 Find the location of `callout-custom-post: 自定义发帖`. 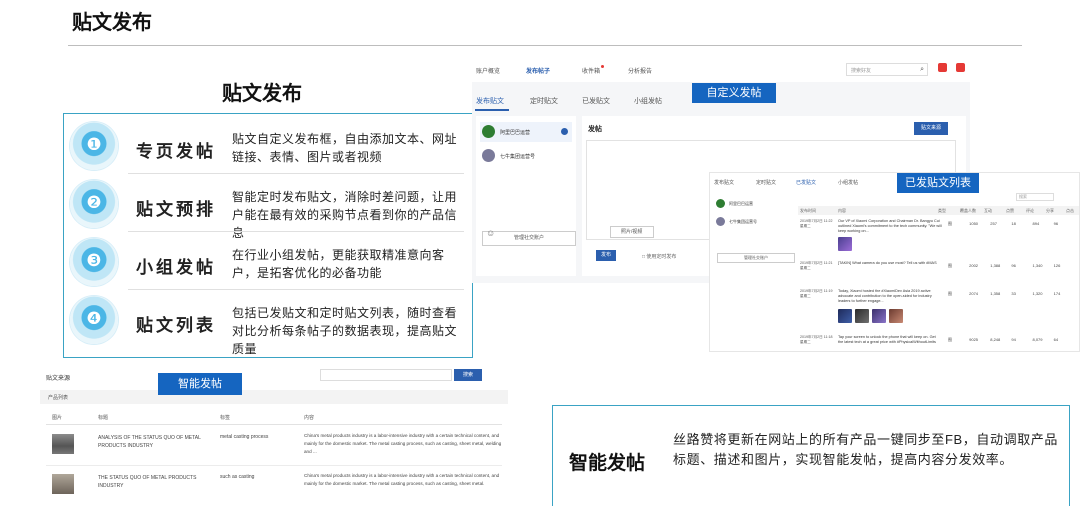

callout-custom-post: 自定义发帖 is located at coordinates (734, 93).